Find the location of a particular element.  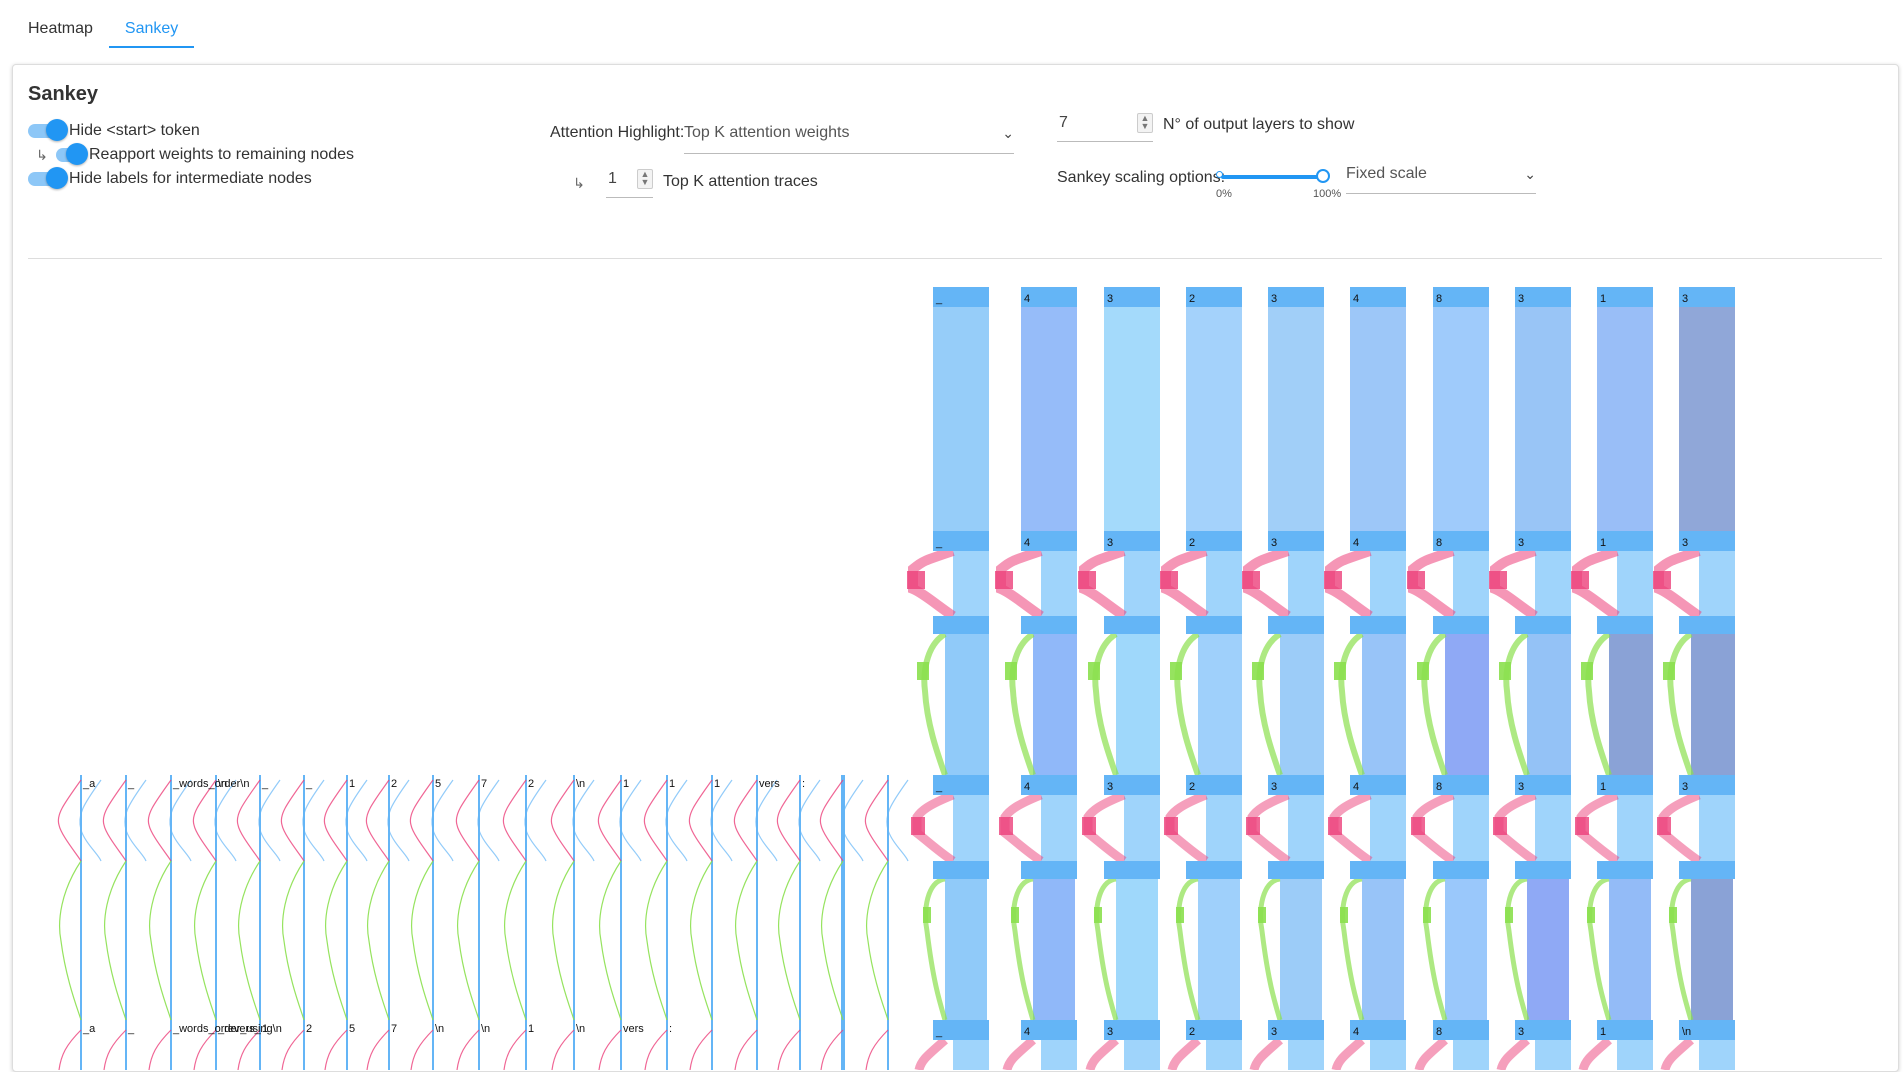

token-label: _a is located at coordinates (89, 1029).